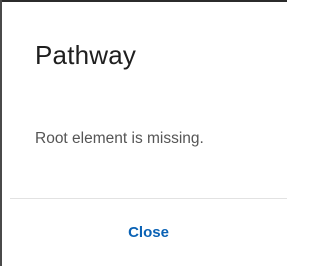 The width and height of the screenshot is (320, 266). What do you see at coordinates (1, 133) in the screenshot?
I see `background-window-edge-left` at bounding box center [1, 133].